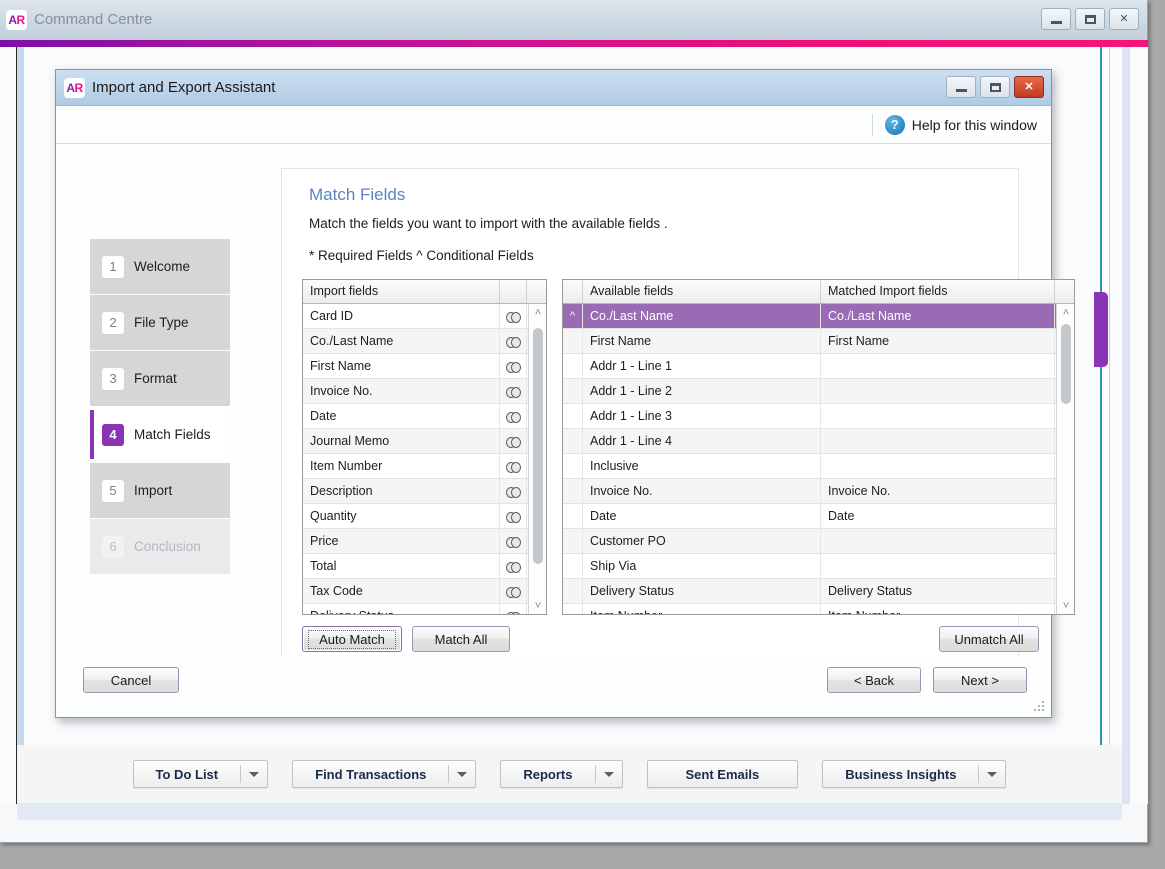 The height and width of the screenshot is (869, 1165). Describe the element at coordinates (1065, 459) in the screenshot. I see `available-fields-scrollbar: ˄ ˅` at that location.